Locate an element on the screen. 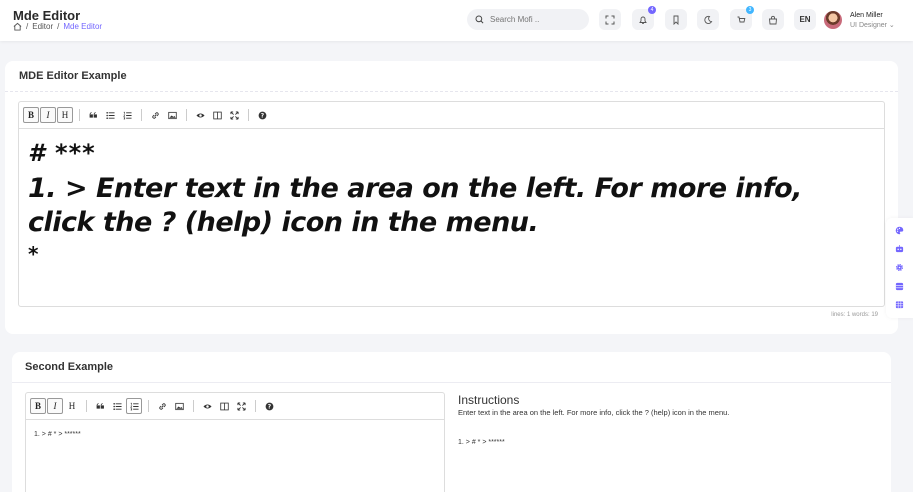 This screenshot has height=492, width=913. breadcrumb: / Editor / Mde Editor is located at coordinates (57, 26).